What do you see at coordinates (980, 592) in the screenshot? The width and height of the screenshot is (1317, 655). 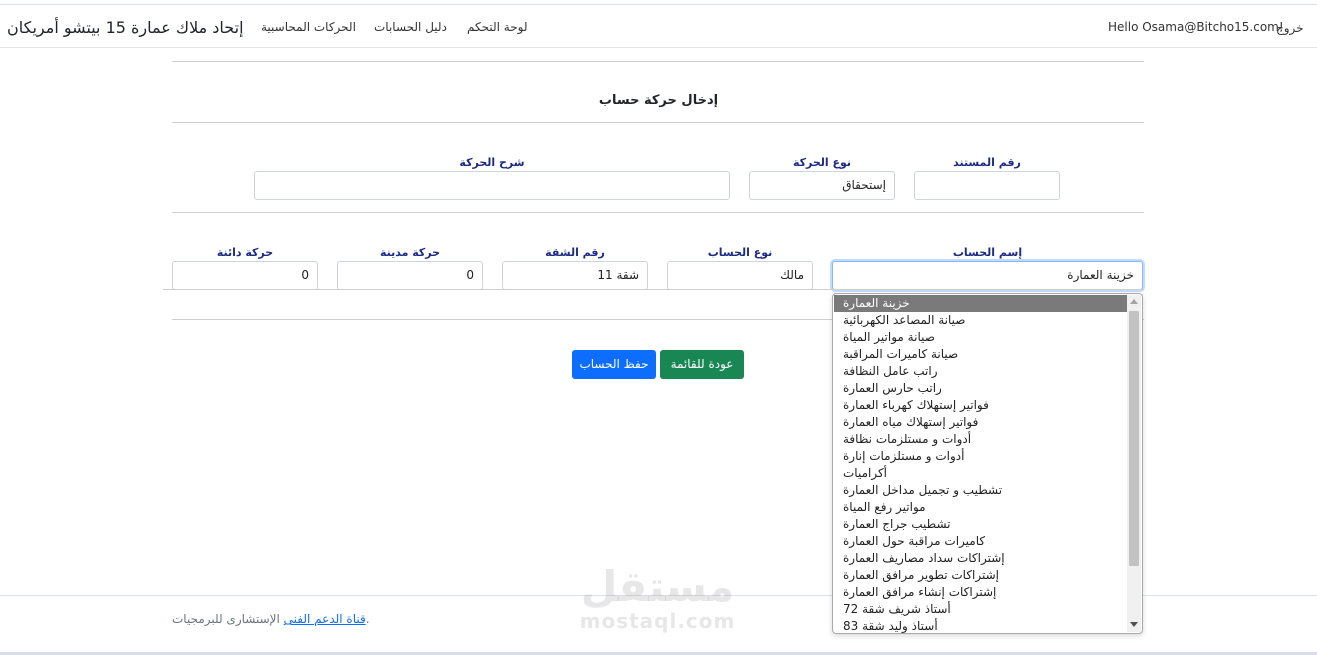 I see `dropdown-option: إشتراكات إنشاء مرافق العمارة` at bounding box center [980, 592].